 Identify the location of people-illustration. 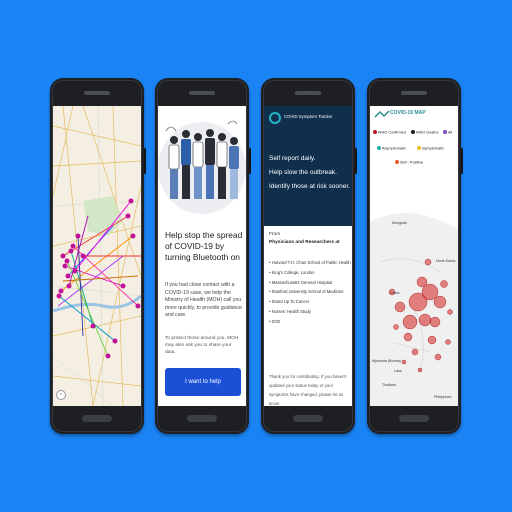
(202, 165).